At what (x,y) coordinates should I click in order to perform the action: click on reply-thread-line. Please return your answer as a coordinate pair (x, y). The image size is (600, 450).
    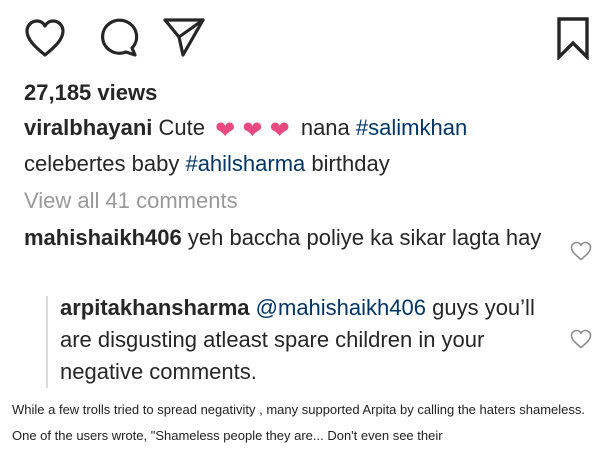
    Looking at the image, I should click on (47, 342).